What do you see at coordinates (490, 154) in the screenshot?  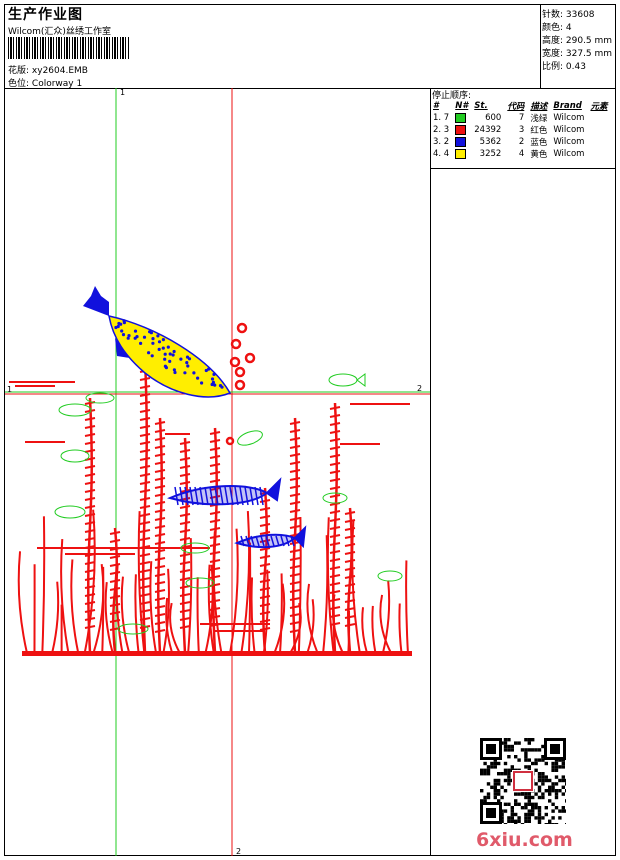 I see `row-stitches: 3252` at bounding box center [490, 154].